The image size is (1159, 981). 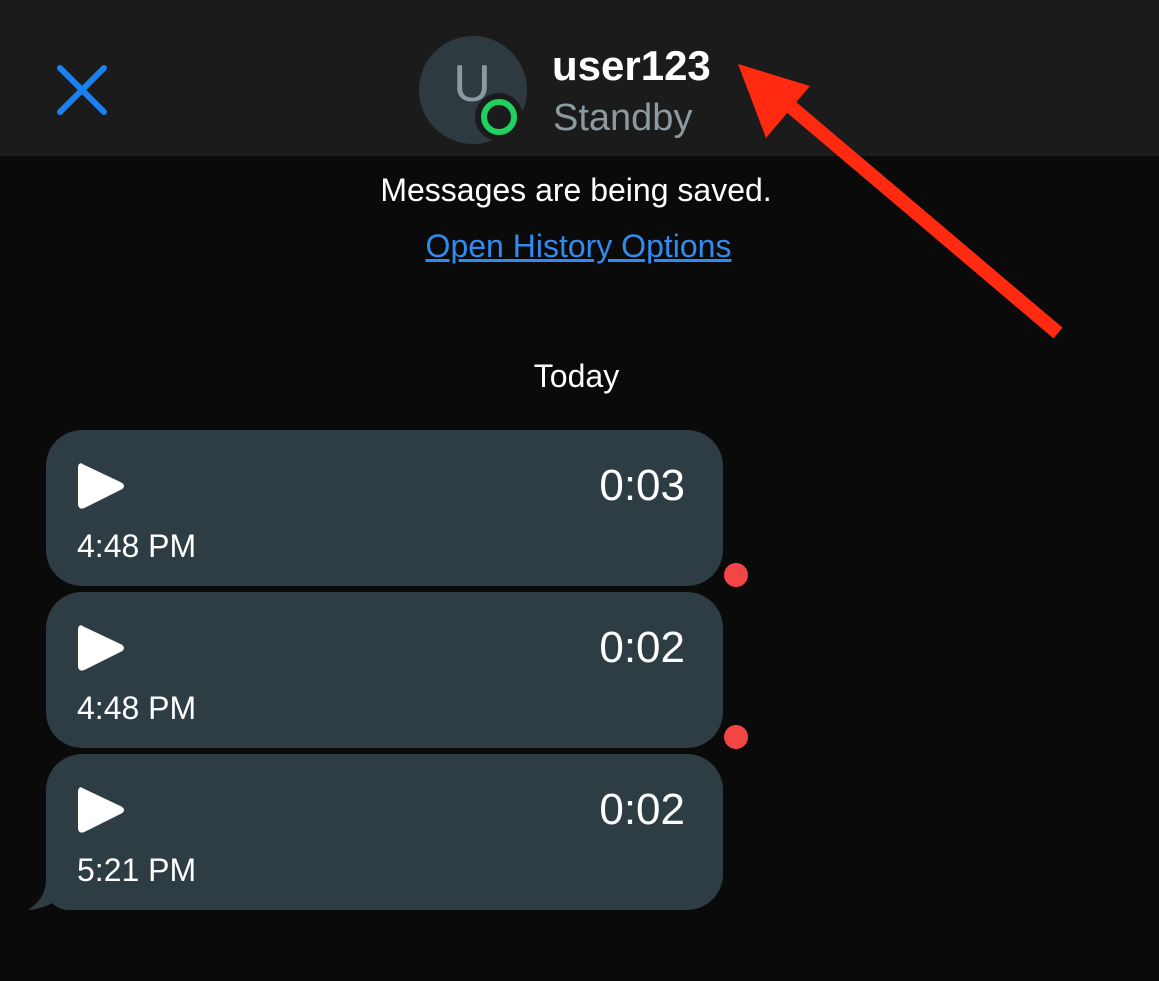 I want to click on voice-message: 0:03 4:48 PM, so click(x=384, y=508).